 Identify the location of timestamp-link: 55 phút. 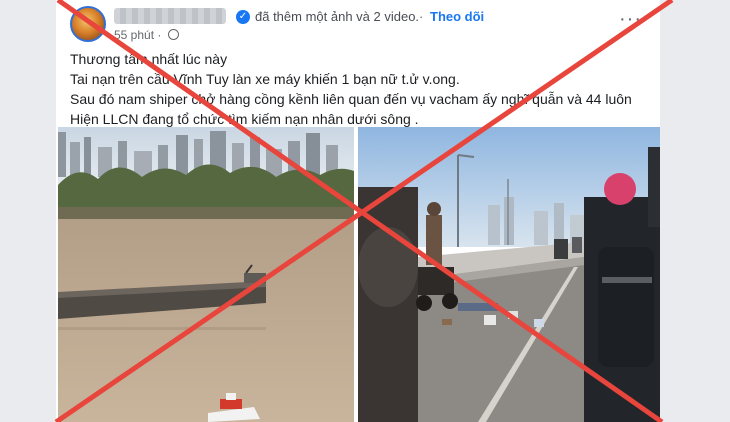
(134, 35).